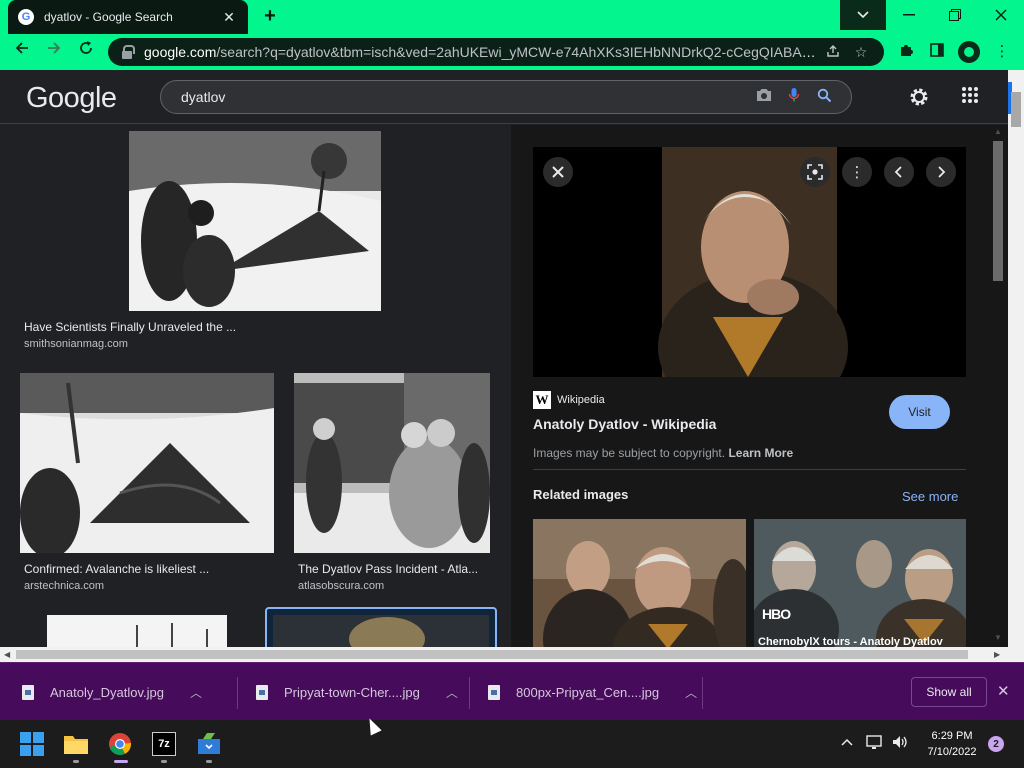  Describe the element at coordinates (998, 211) in the screenshot. I see `panel-scroll-thumb` at that location.